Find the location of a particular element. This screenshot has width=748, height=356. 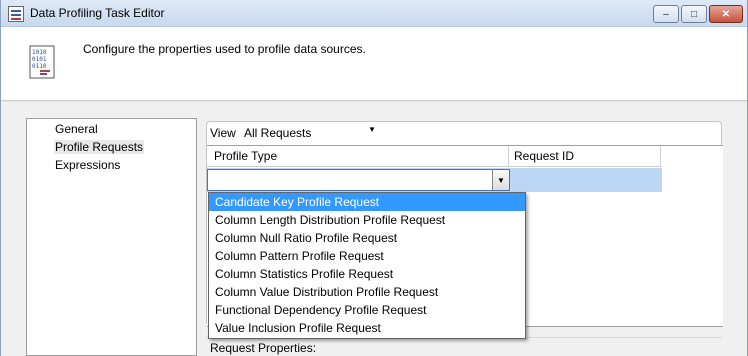

svg-text: 1010 is located at coordinates (39, 52).